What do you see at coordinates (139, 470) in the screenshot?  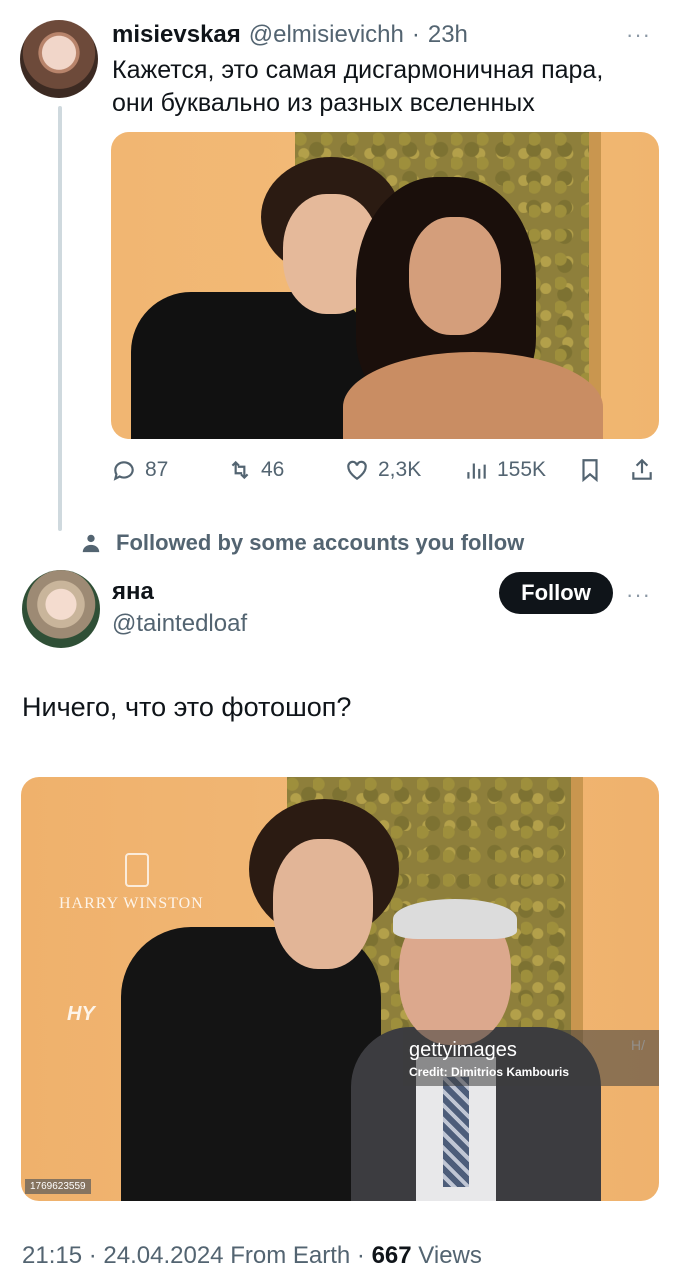 I see `reply-button: 87` at bounding box center [139, 470].